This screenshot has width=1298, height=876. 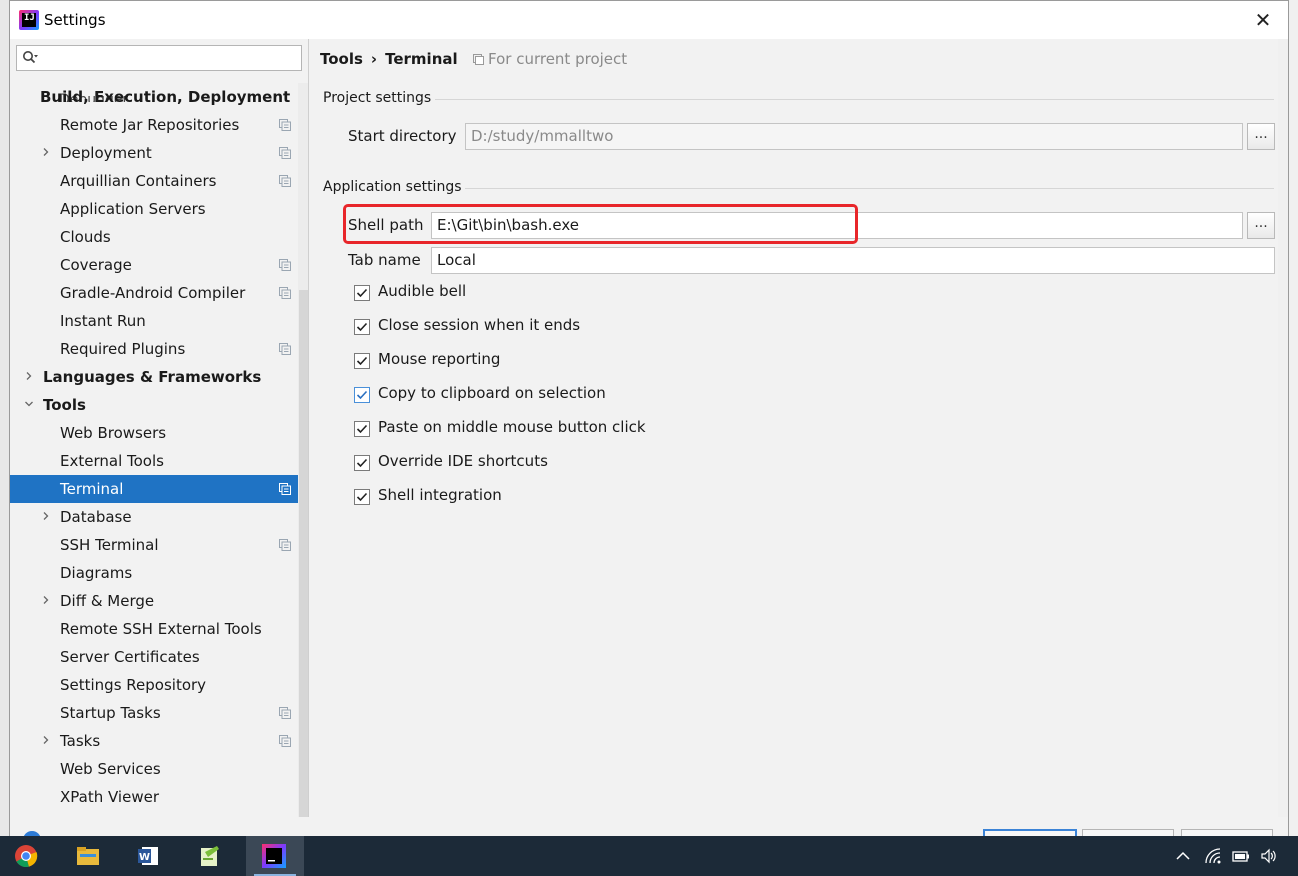 What do you see at coordinates (649, 20) in the screenshot?
I see `title-bar: IJ Settings ✕` at bounding box center [649, 20].